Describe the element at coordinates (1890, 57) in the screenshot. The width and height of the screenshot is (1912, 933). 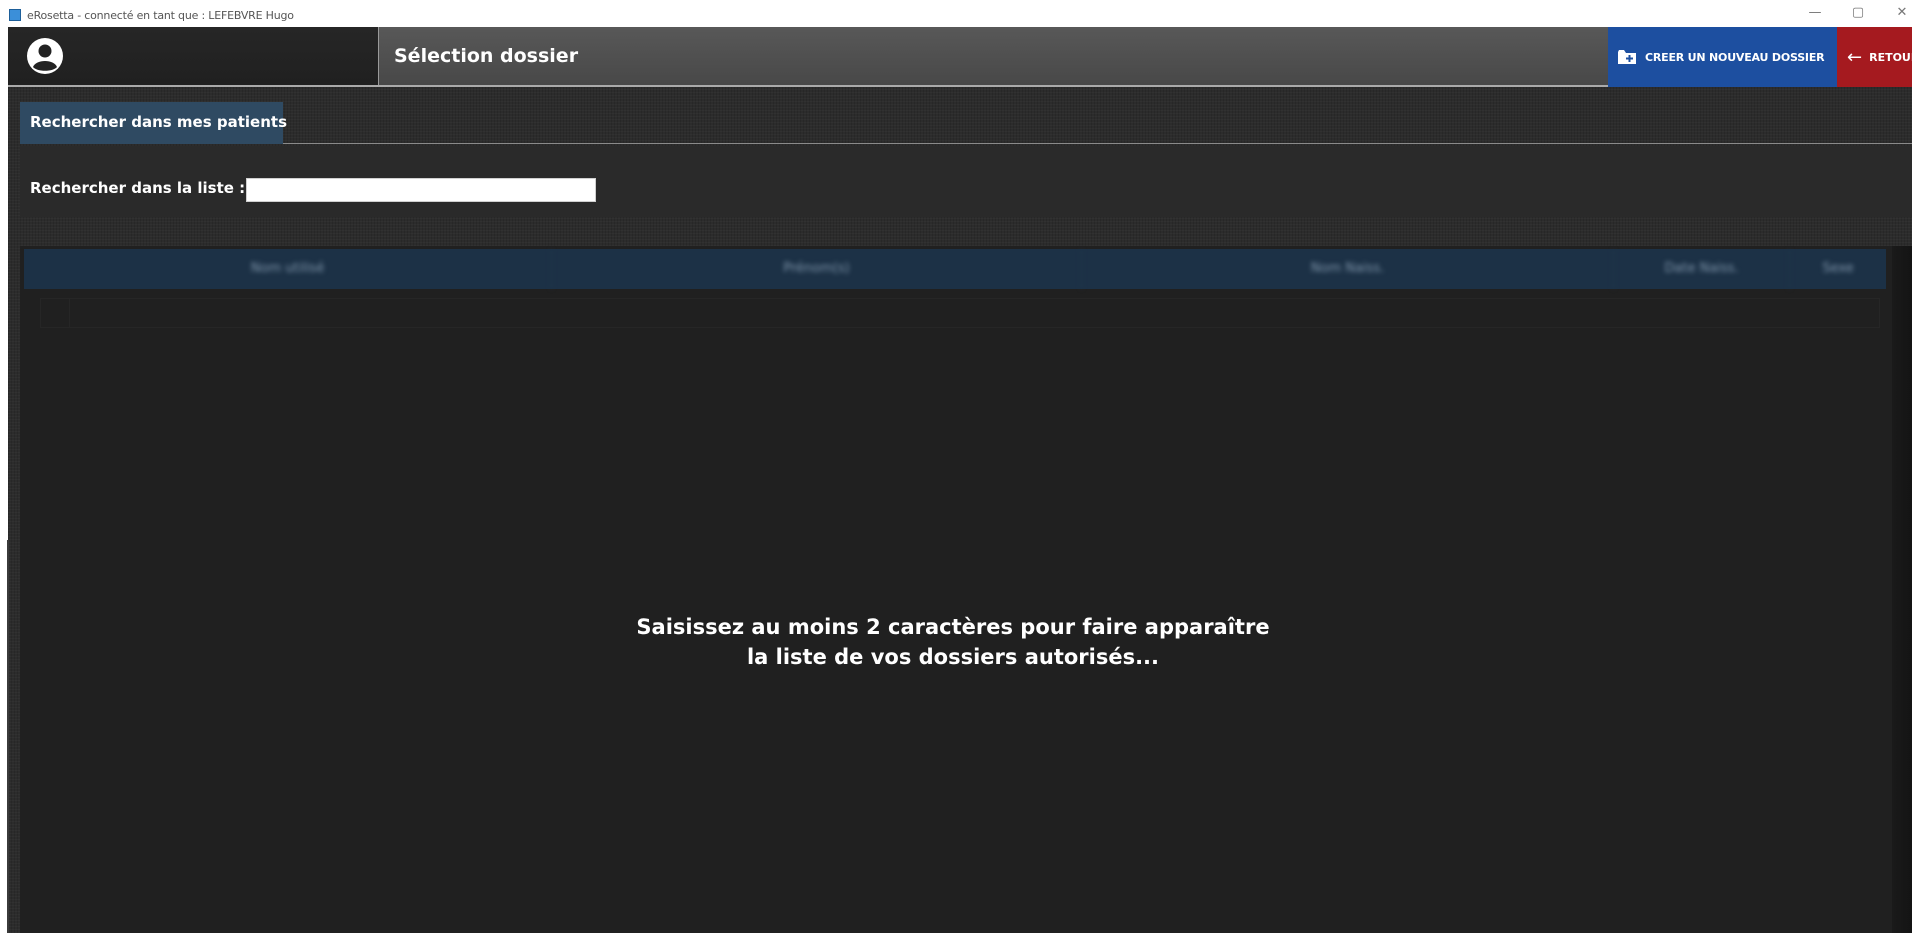
I see `back-label: RETOUR` at that location.